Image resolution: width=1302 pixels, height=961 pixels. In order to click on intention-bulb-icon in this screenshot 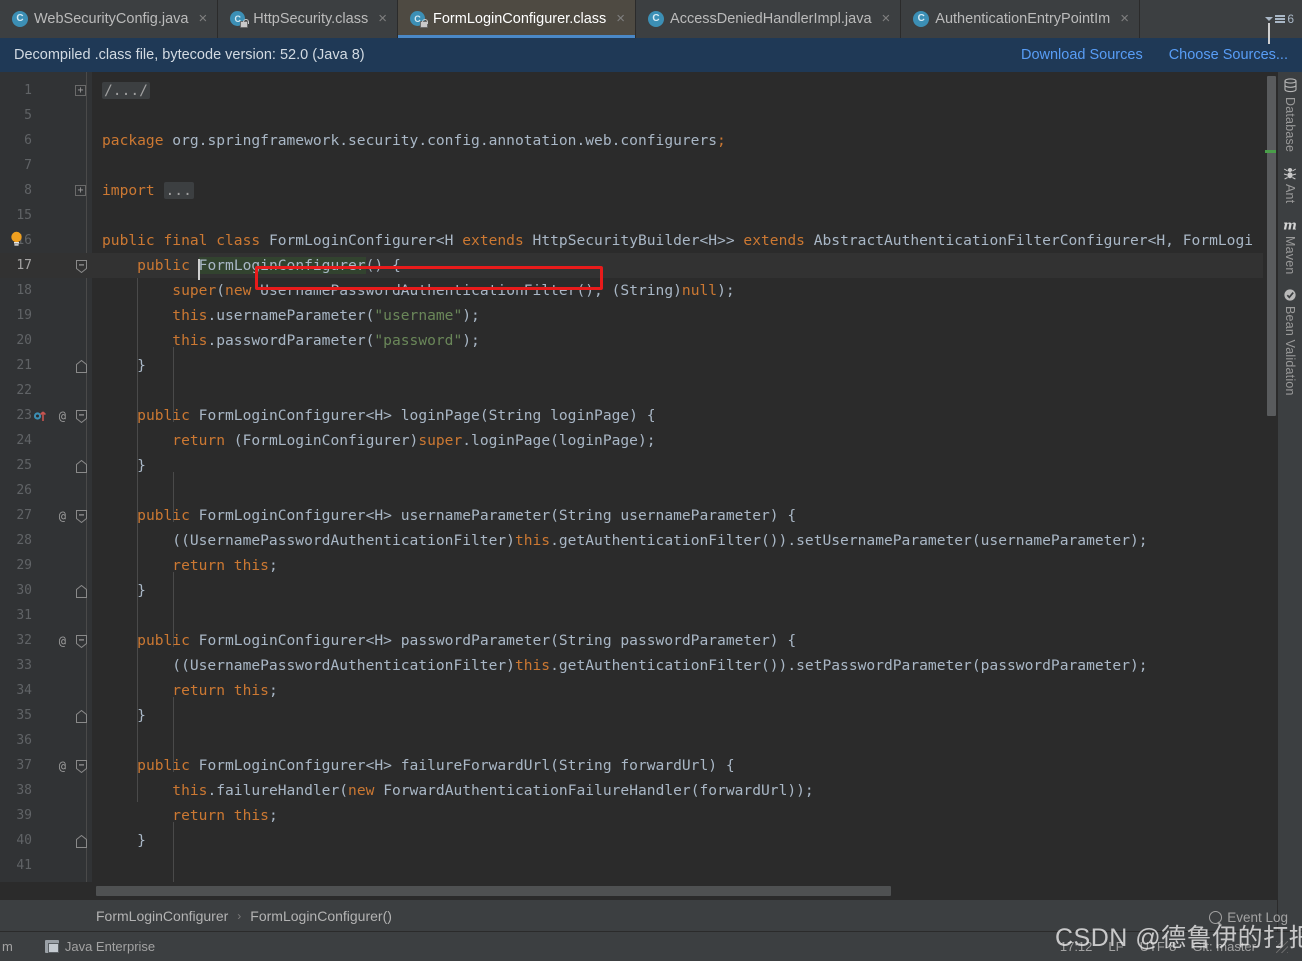, I will do `click(16, 239)`.